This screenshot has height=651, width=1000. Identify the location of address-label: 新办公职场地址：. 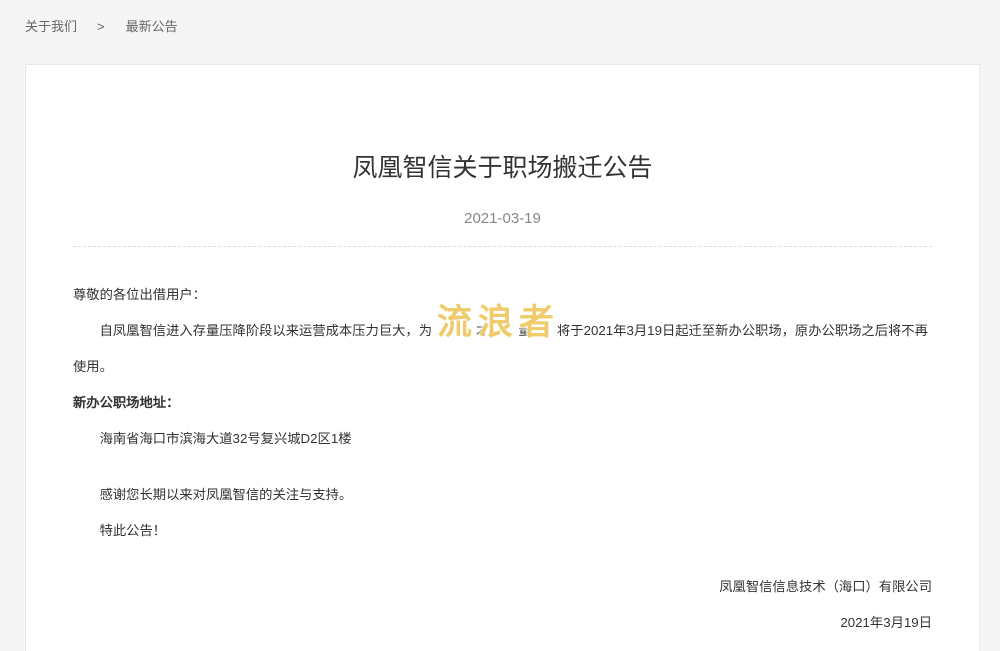
(502, 403).